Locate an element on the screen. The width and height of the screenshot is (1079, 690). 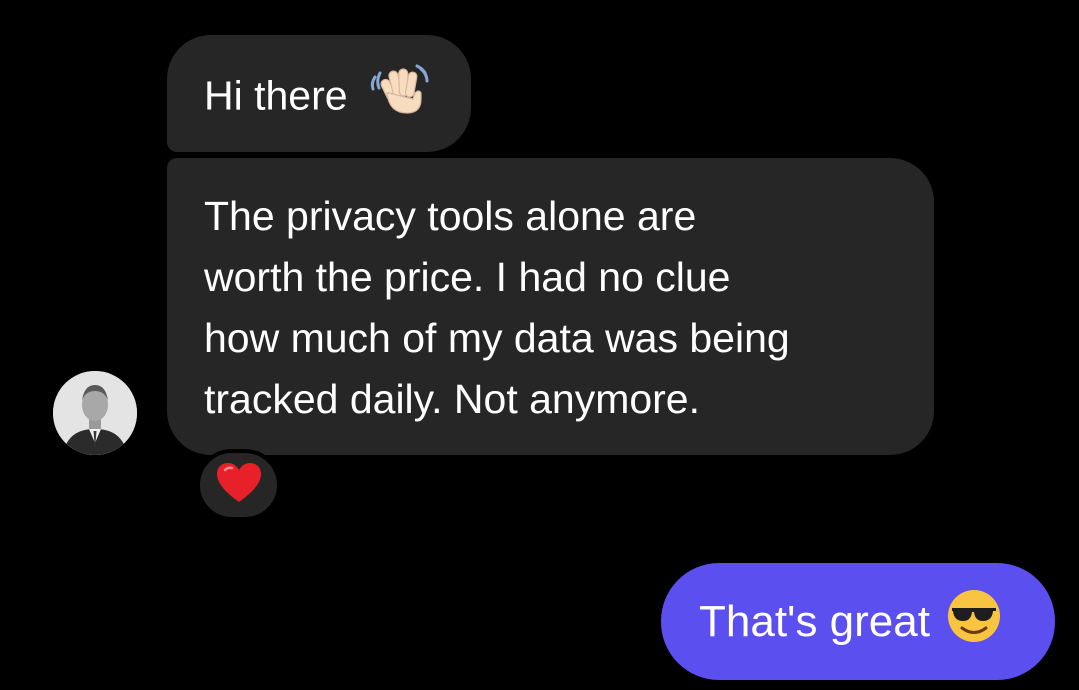
sender-avatar is located at coordinates (95, 413).